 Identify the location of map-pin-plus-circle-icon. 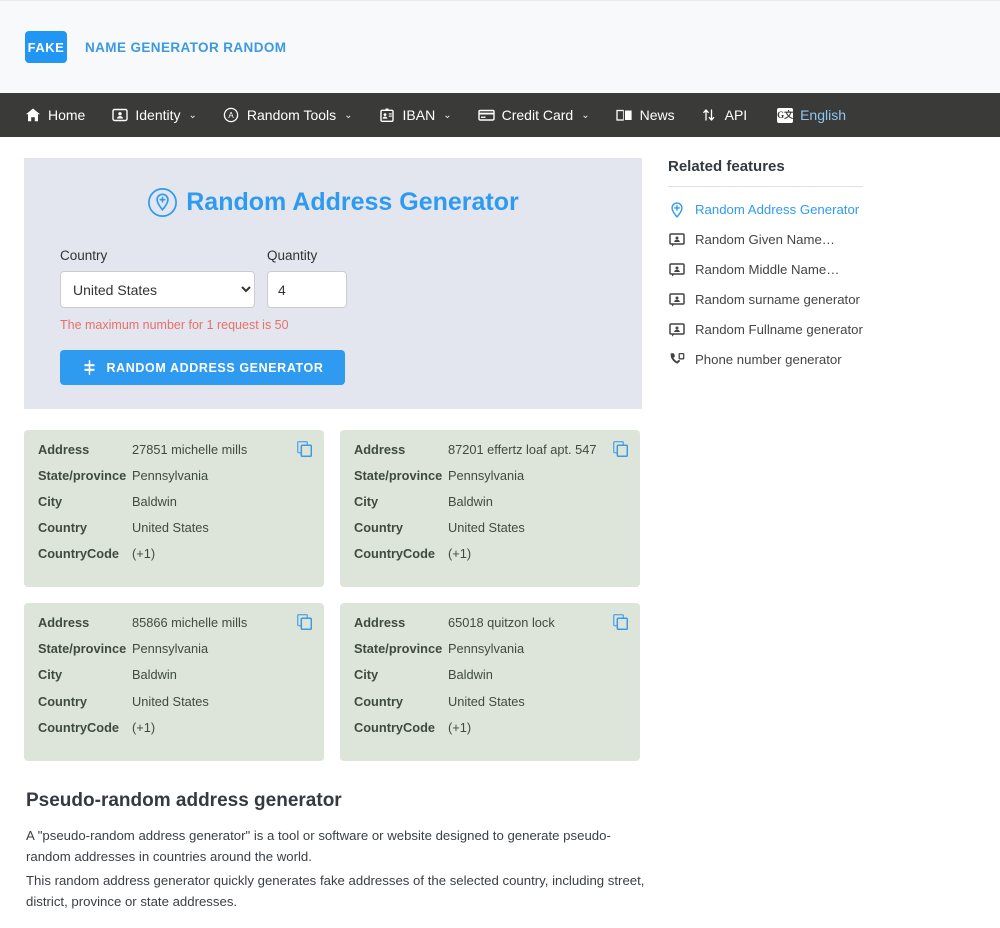
(162, 202).